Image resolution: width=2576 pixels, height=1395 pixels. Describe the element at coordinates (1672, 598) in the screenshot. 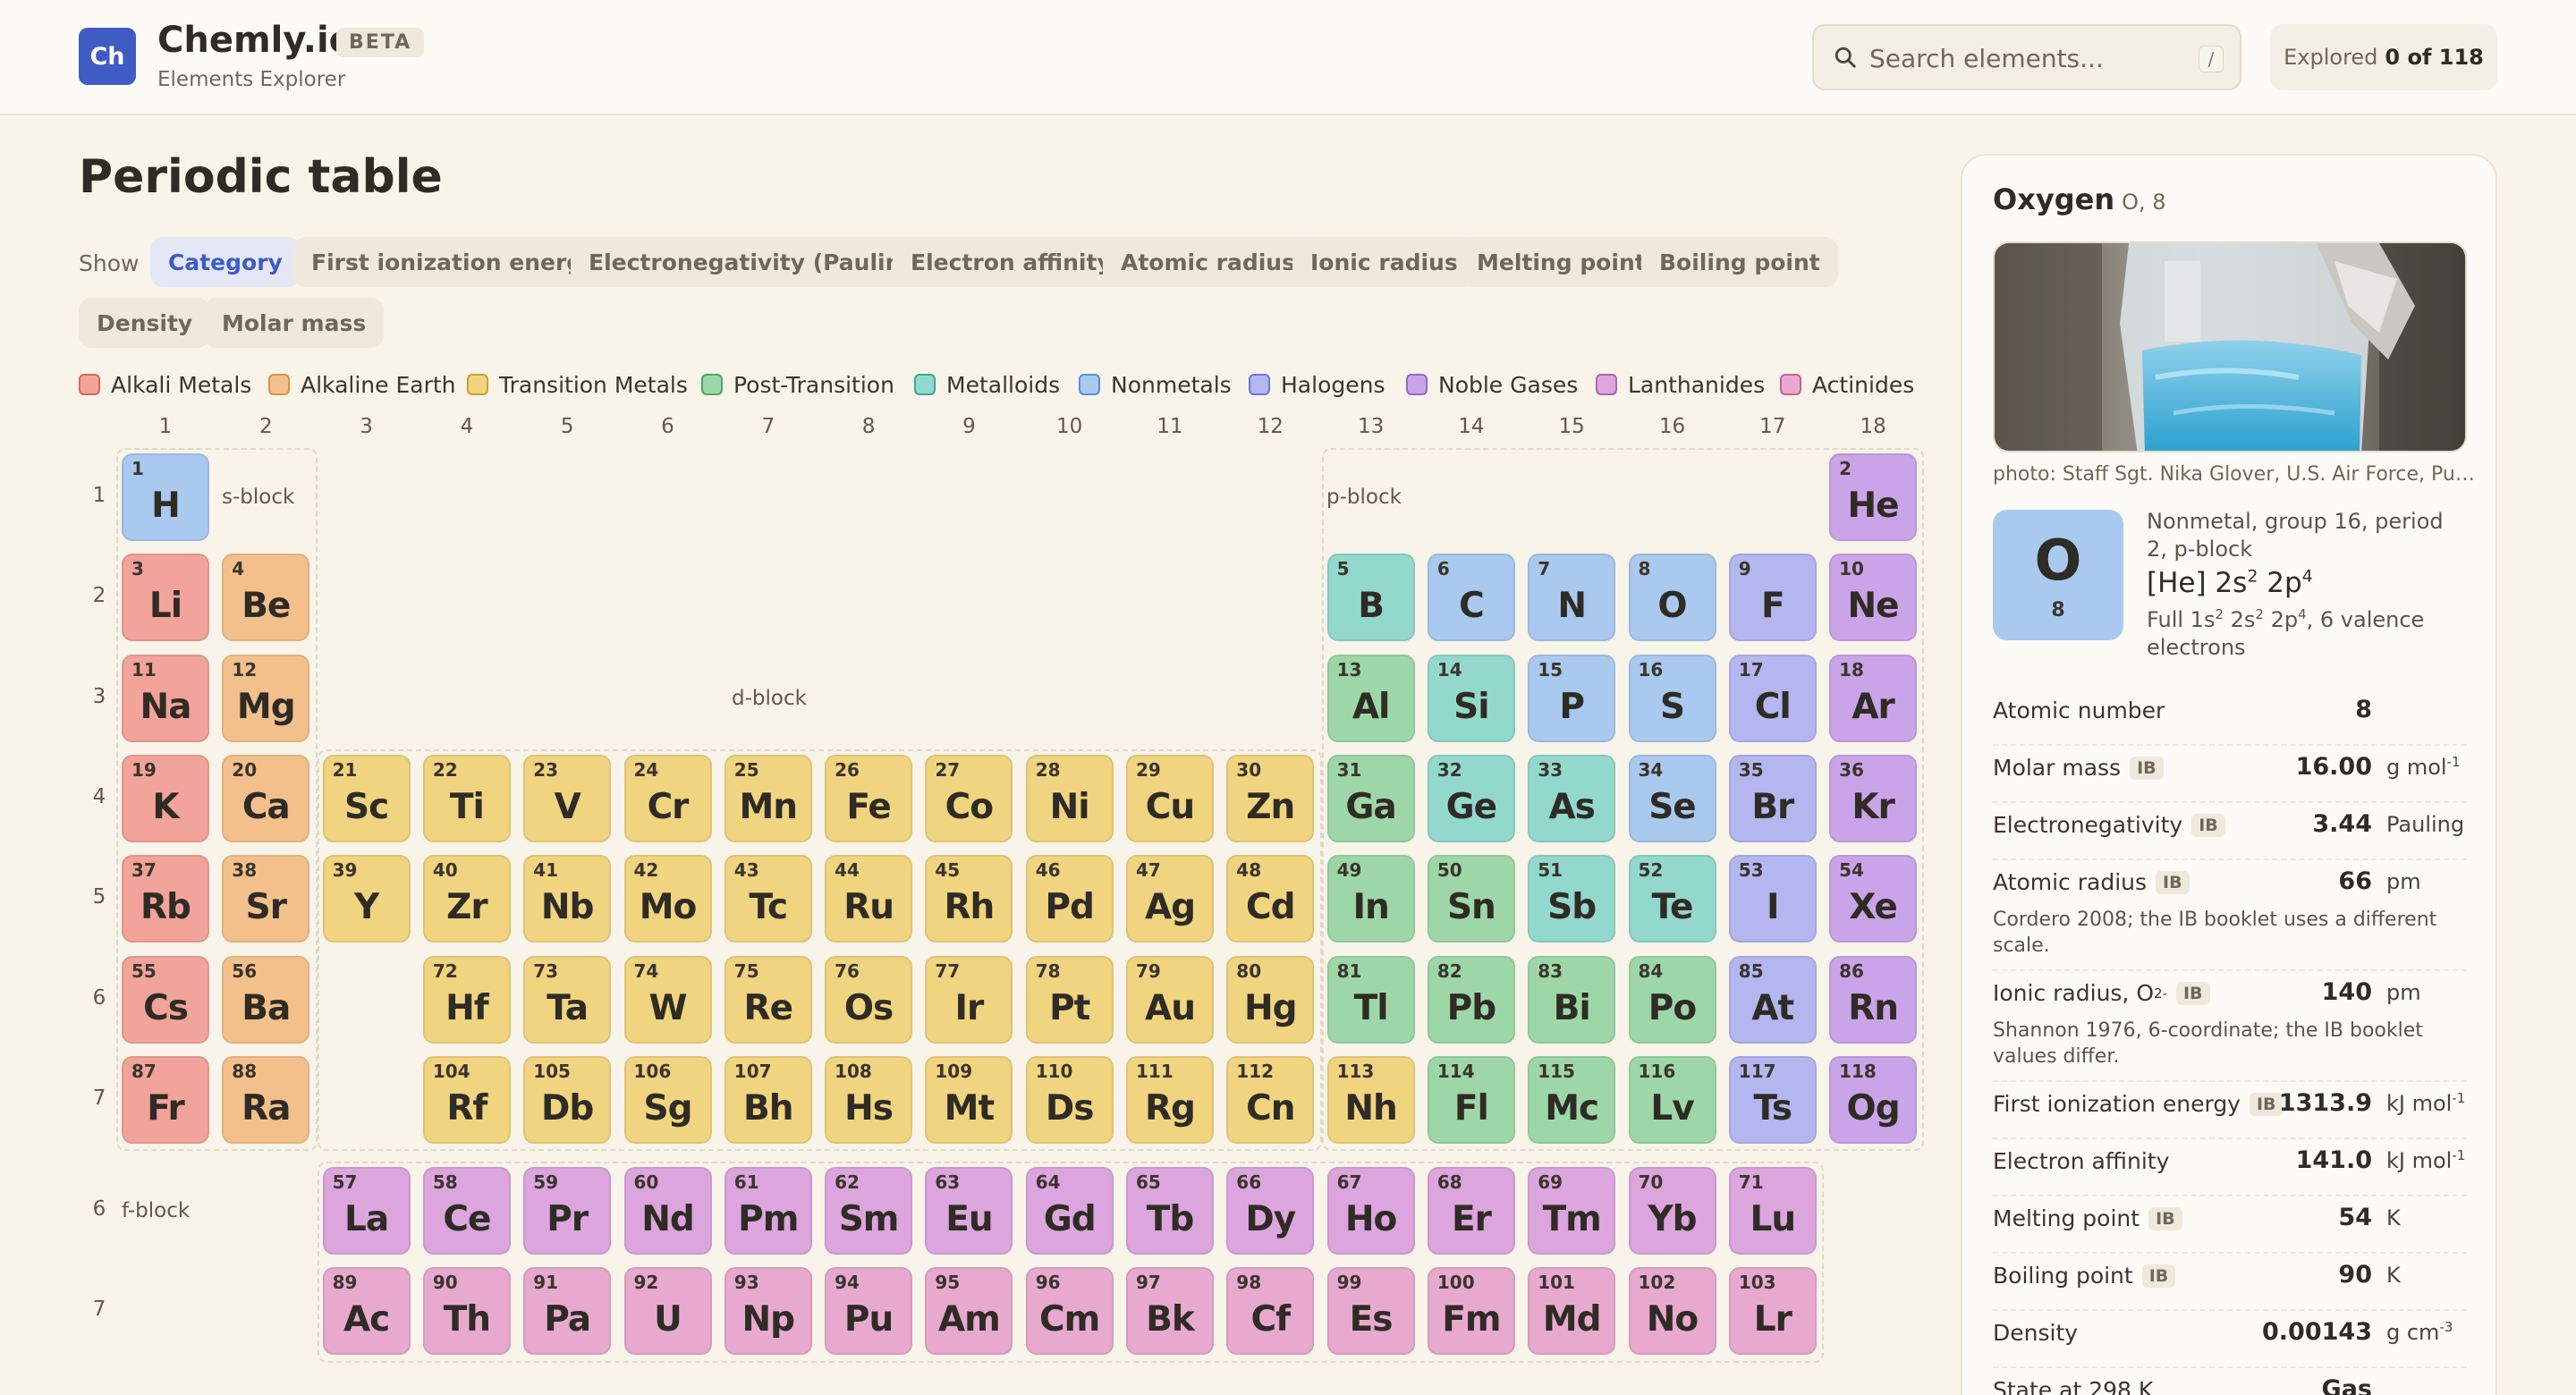

I see `element-tile-o: 8O` at that location.